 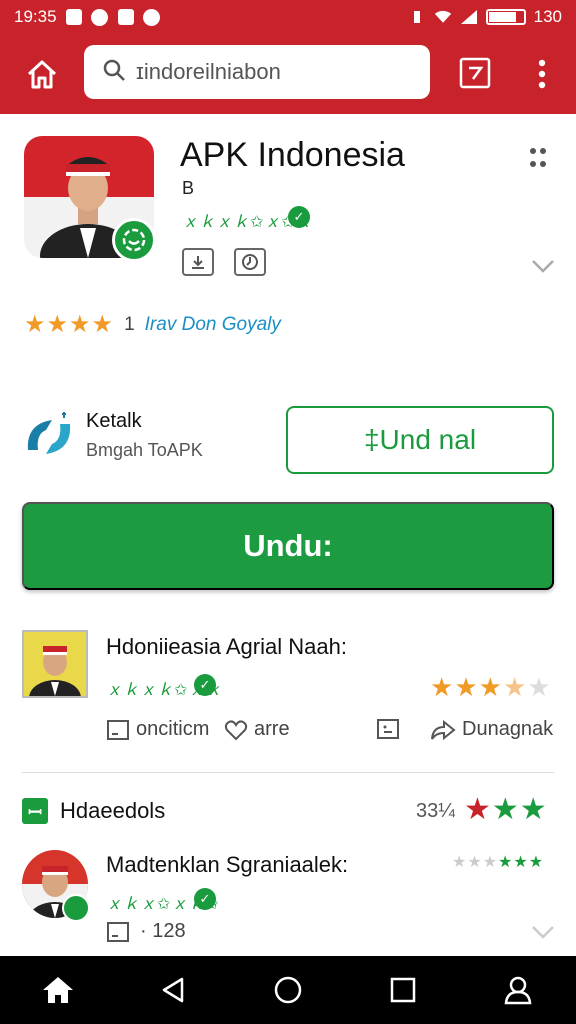 What do you see at coordinates (443, 729) in the screenshot?
I see `share-icon` at bounding box center [443, 729].